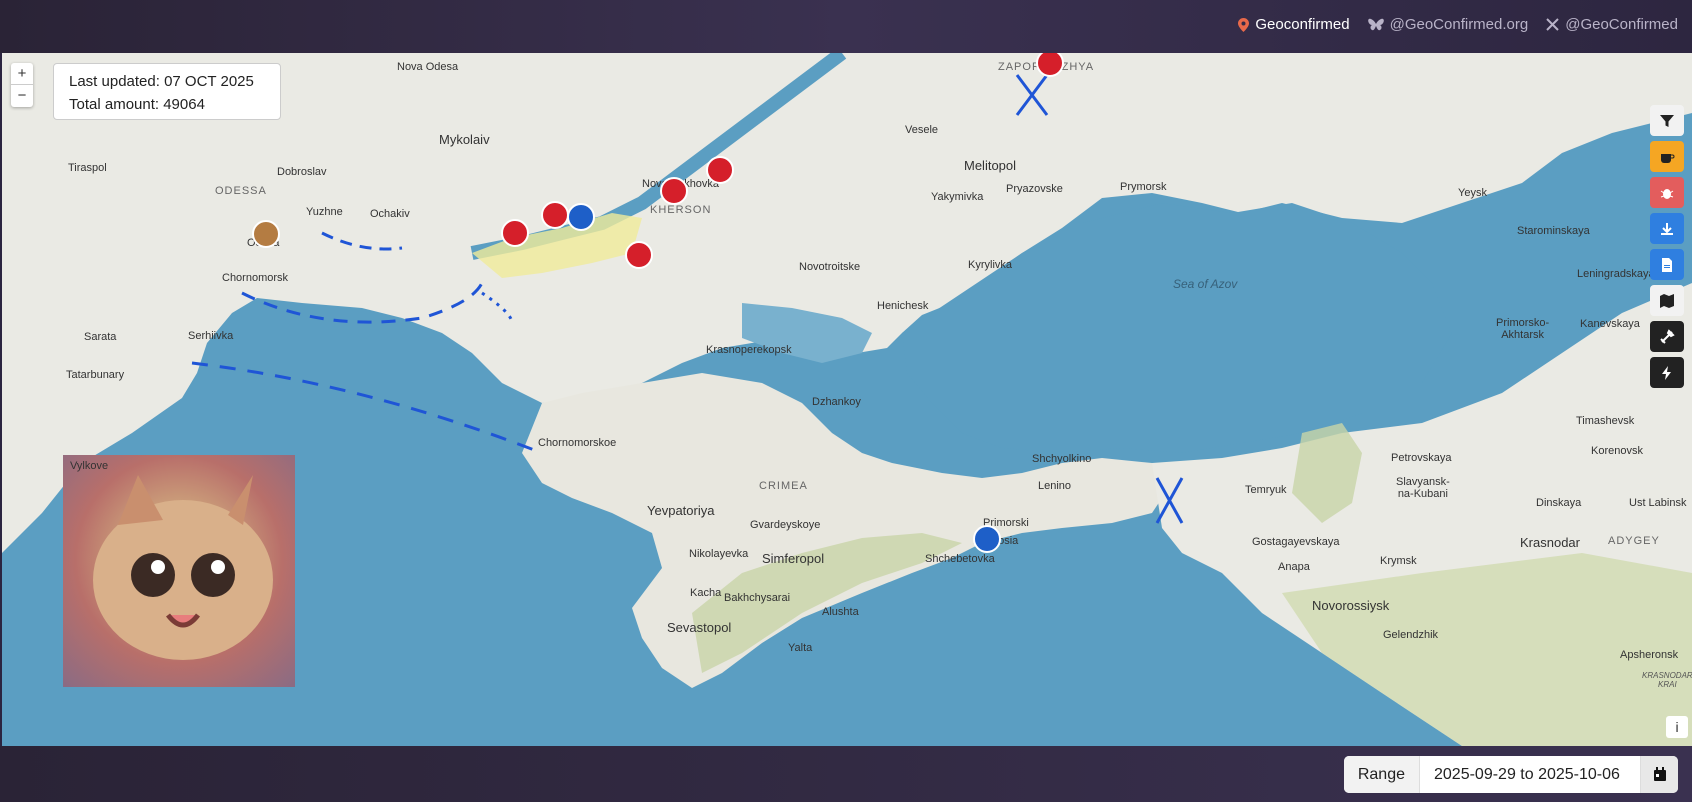 The image size is (1692, 802). I want to click on marker-dnipro-red, so click(720, 170).